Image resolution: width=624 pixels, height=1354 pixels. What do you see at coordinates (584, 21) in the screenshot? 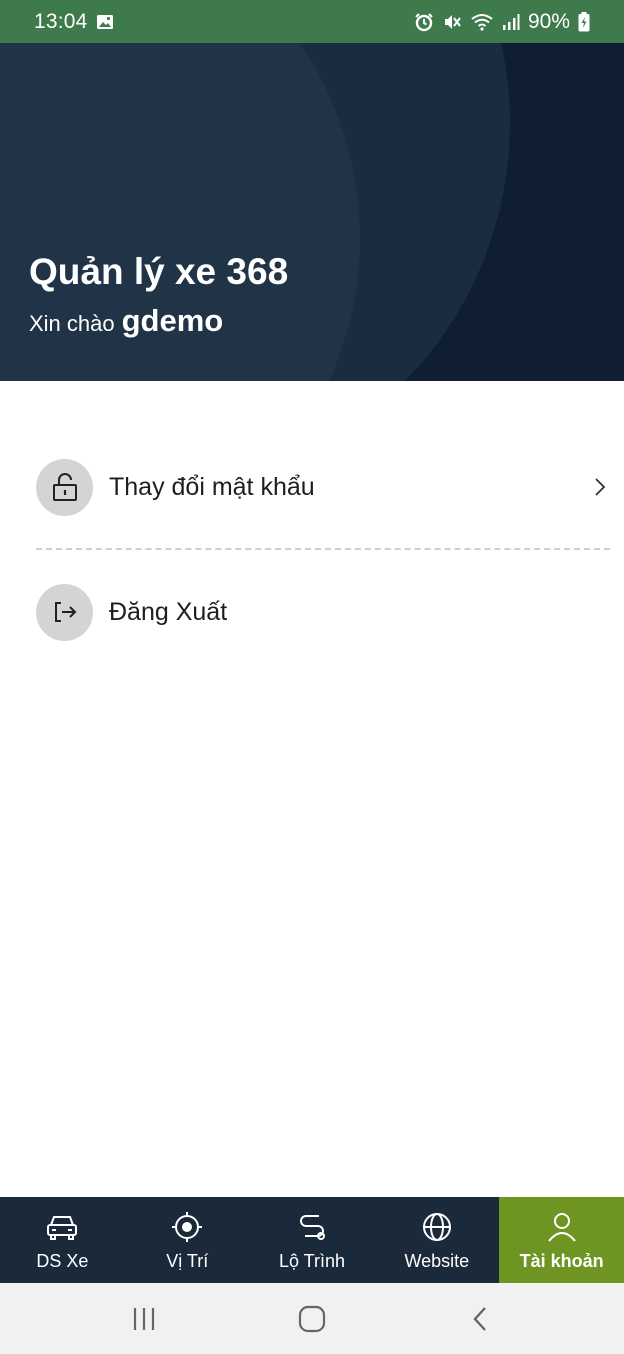
I see `battery-charging-icon` at bounding box center [584, 21].